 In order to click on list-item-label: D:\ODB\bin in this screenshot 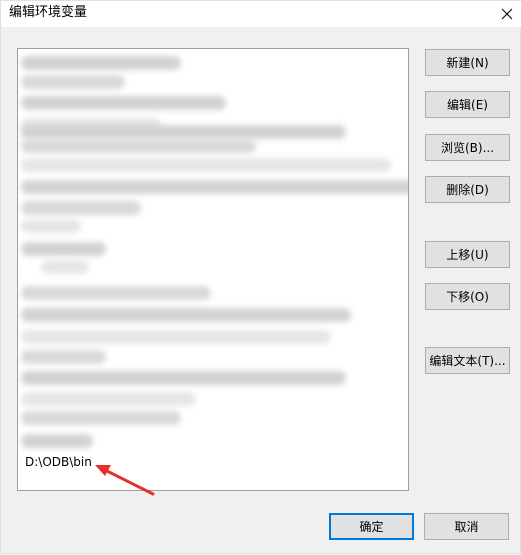, I will do `click(58, 462)`.